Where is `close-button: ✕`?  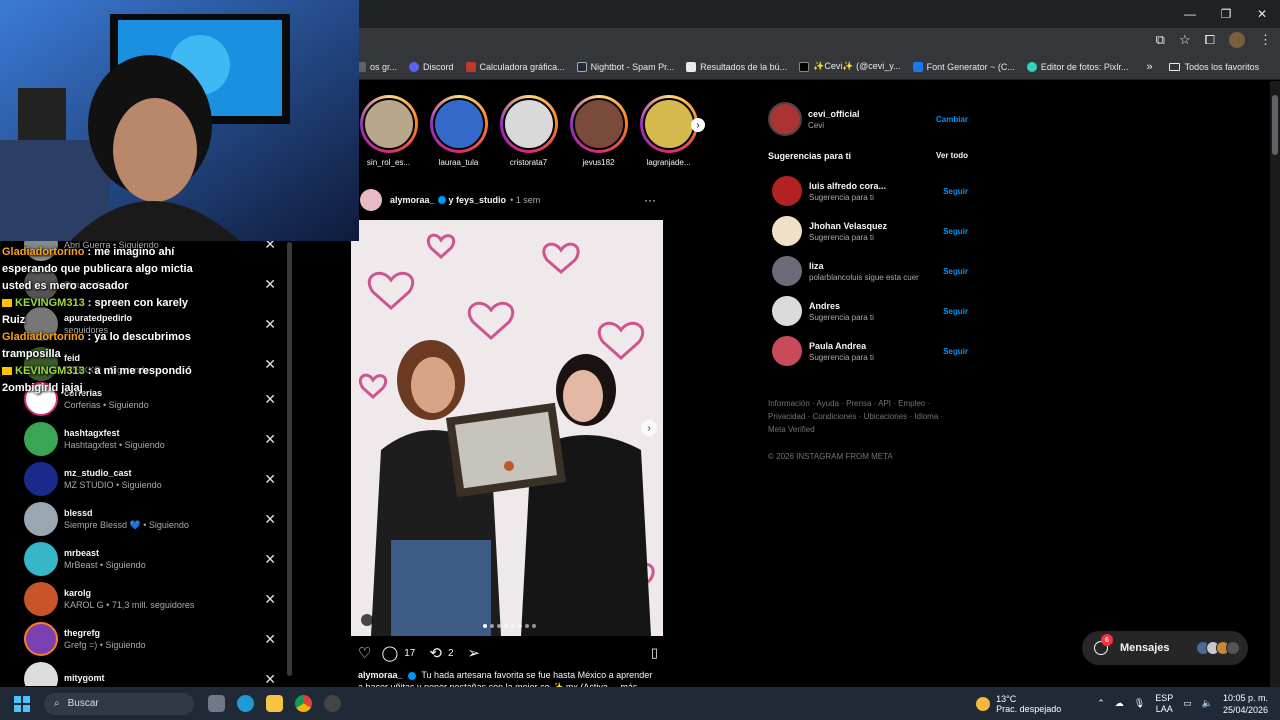 close-button: ✕ is located at coordinates (1262, 14).